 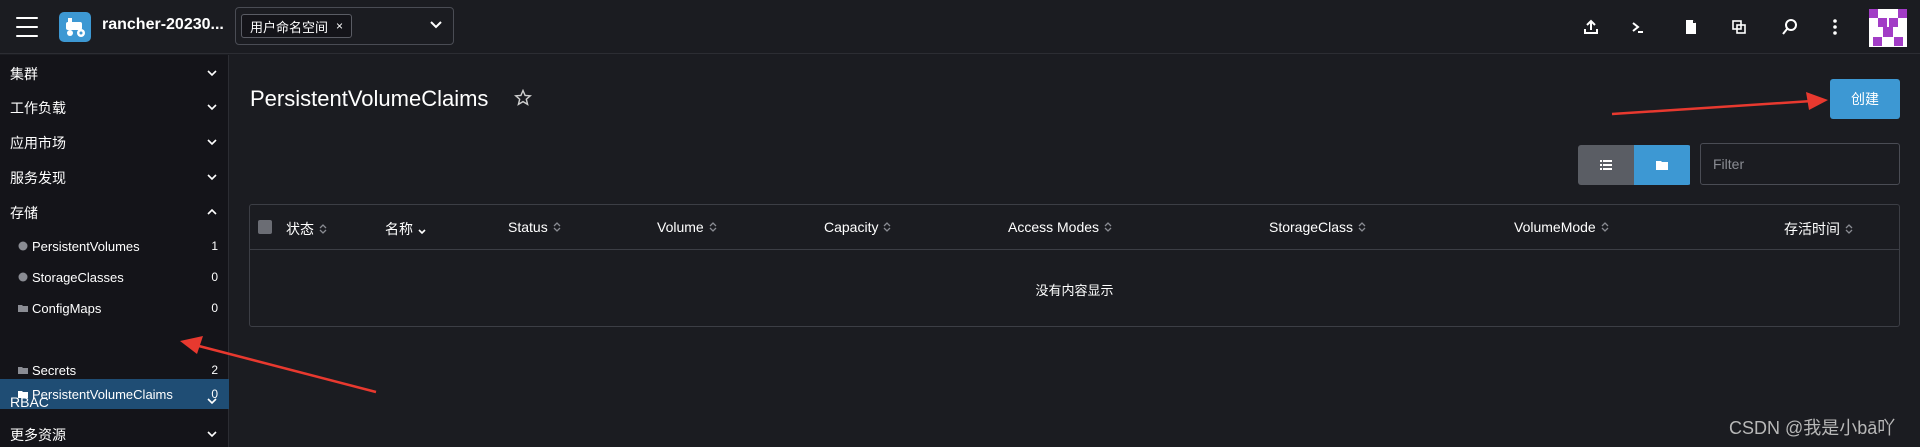 What do you see at coordinates (1790, 27) in the screenshot?
I see `search-icon` at bounding box center [1790, 27].